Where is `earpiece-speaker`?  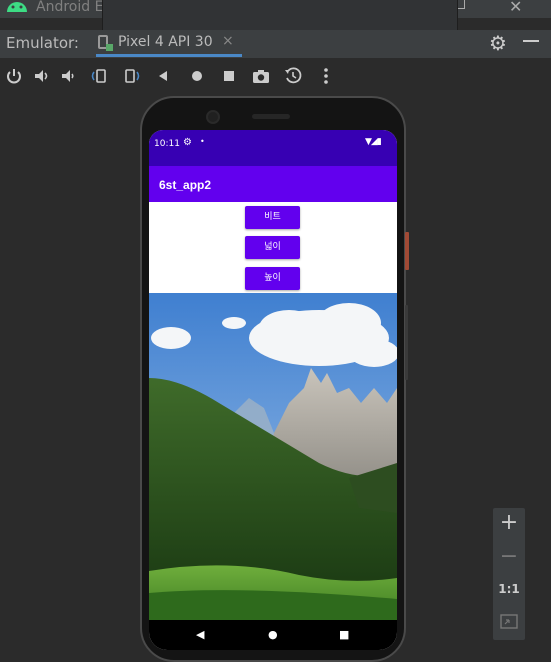
earpiece-speaker is located at coordinates (271, 116).